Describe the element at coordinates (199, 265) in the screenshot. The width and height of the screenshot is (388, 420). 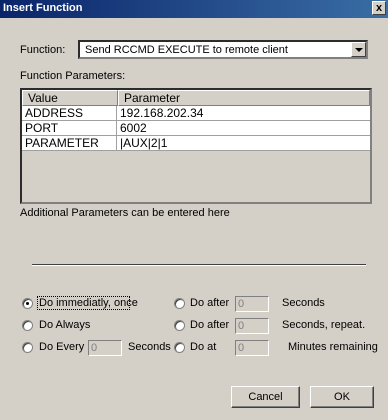
I see `divider` at that location.